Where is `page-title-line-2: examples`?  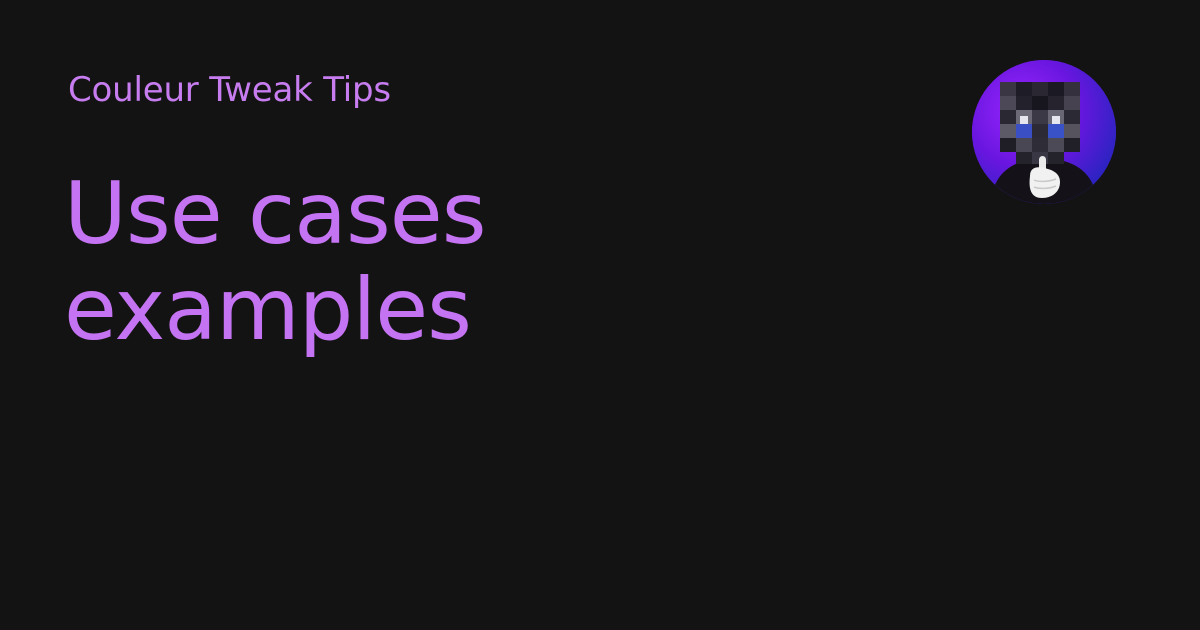 page-title-line-2: examples is located at coordinates (268, 310).